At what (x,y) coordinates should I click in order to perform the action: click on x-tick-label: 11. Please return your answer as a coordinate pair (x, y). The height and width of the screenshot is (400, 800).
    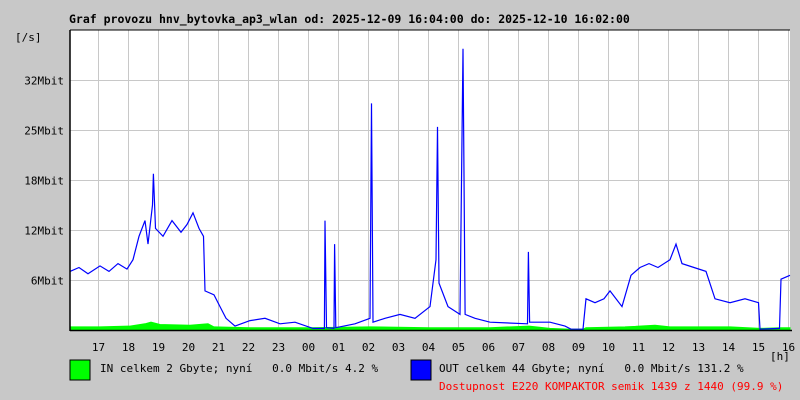
    Looking at the image, I should click on (638, 347).